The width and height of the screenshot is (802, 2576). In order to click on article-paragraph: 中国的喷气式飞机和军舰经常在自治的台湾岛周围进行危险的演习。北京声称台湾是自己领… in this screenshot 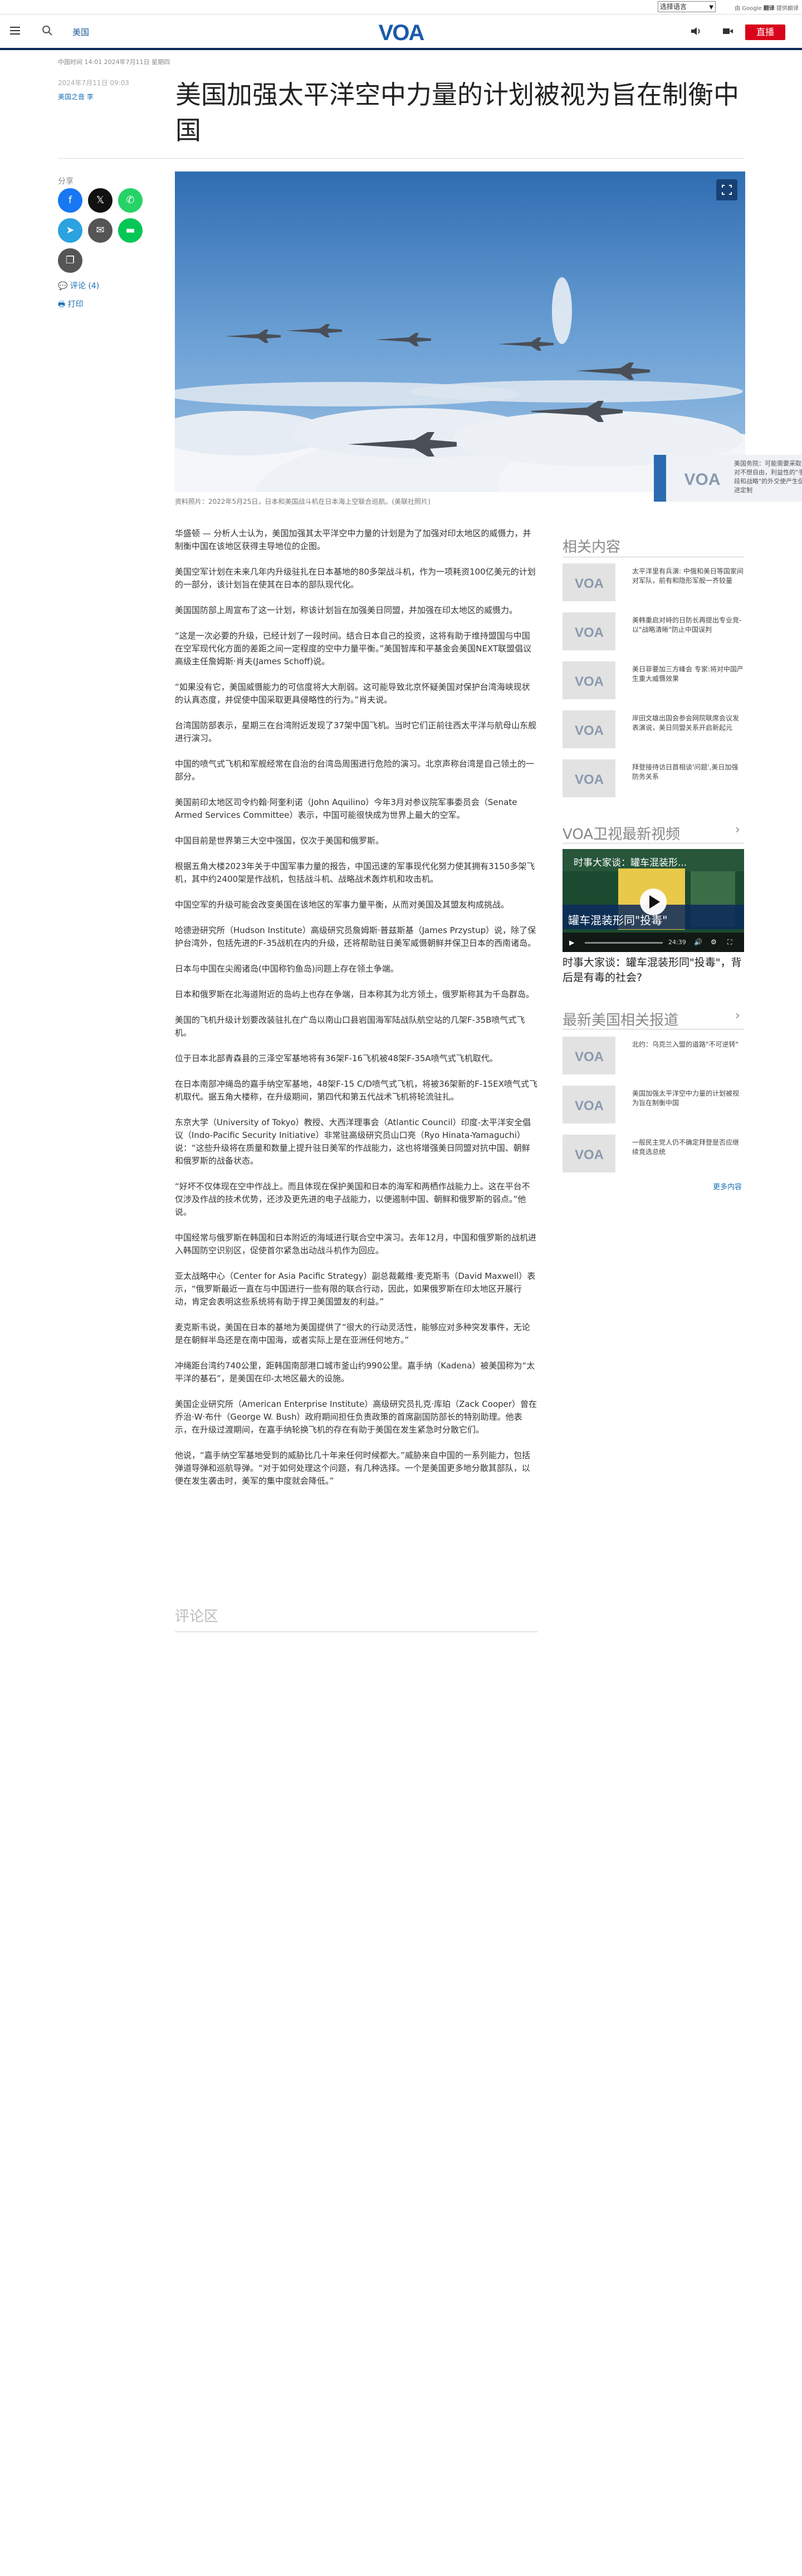, I will do `click(355, 770)`.